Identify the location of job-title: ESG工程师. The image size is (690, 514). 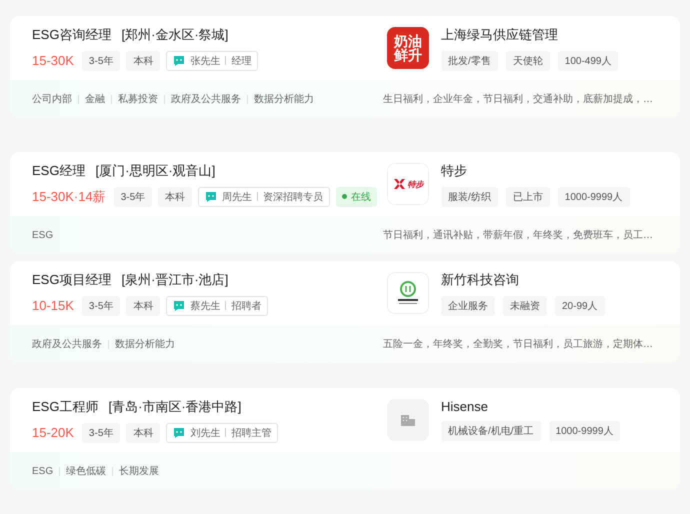
(65, 407).